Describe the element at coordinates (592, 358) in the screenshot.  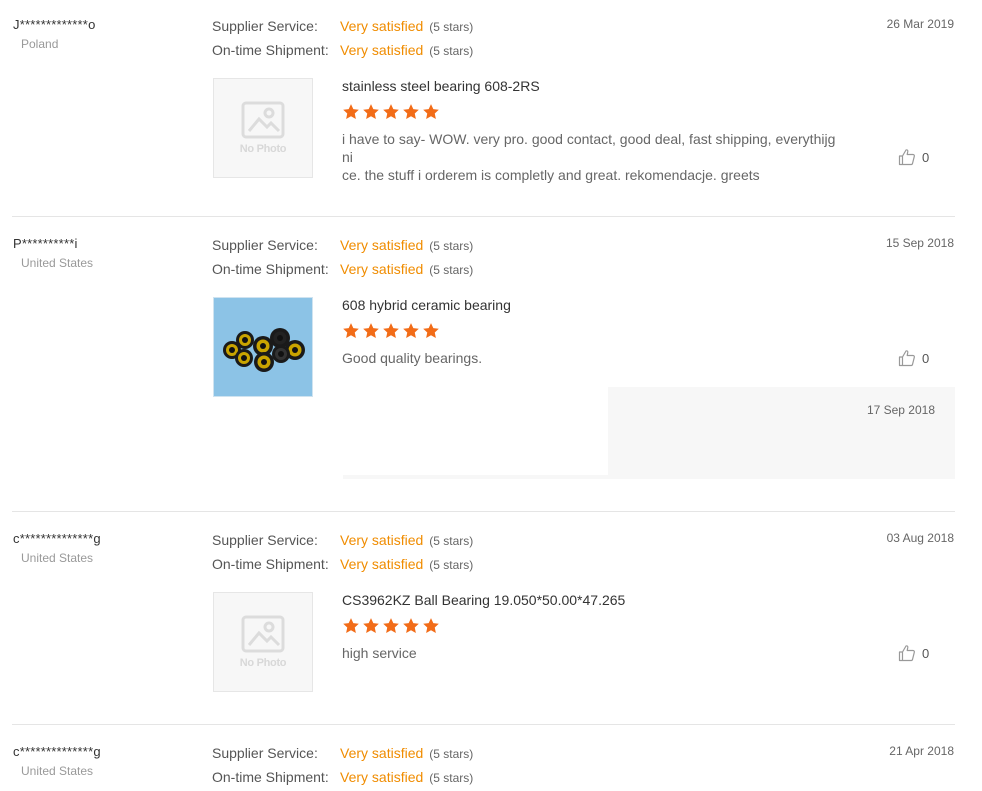
I see `review-text: Good quality bearings.` at that location.